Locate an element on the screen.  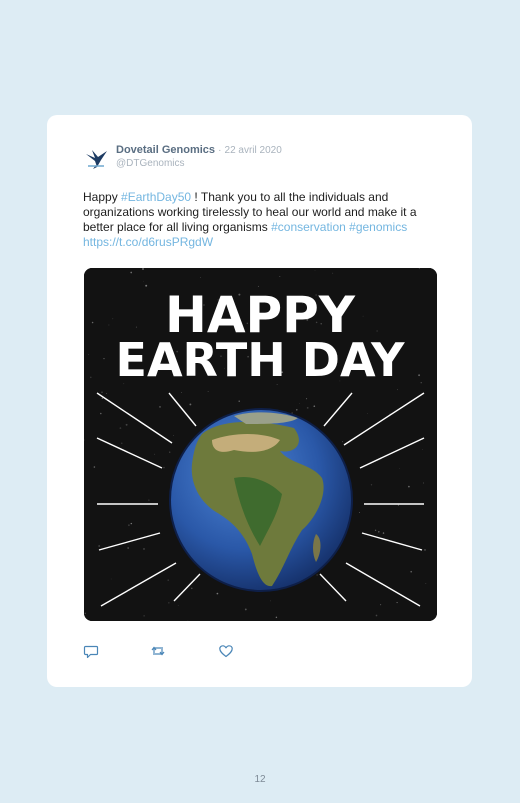
tweet-author-line: Dovetail Genomics · 22 avril 2020 is located at coordinates (199, 150).